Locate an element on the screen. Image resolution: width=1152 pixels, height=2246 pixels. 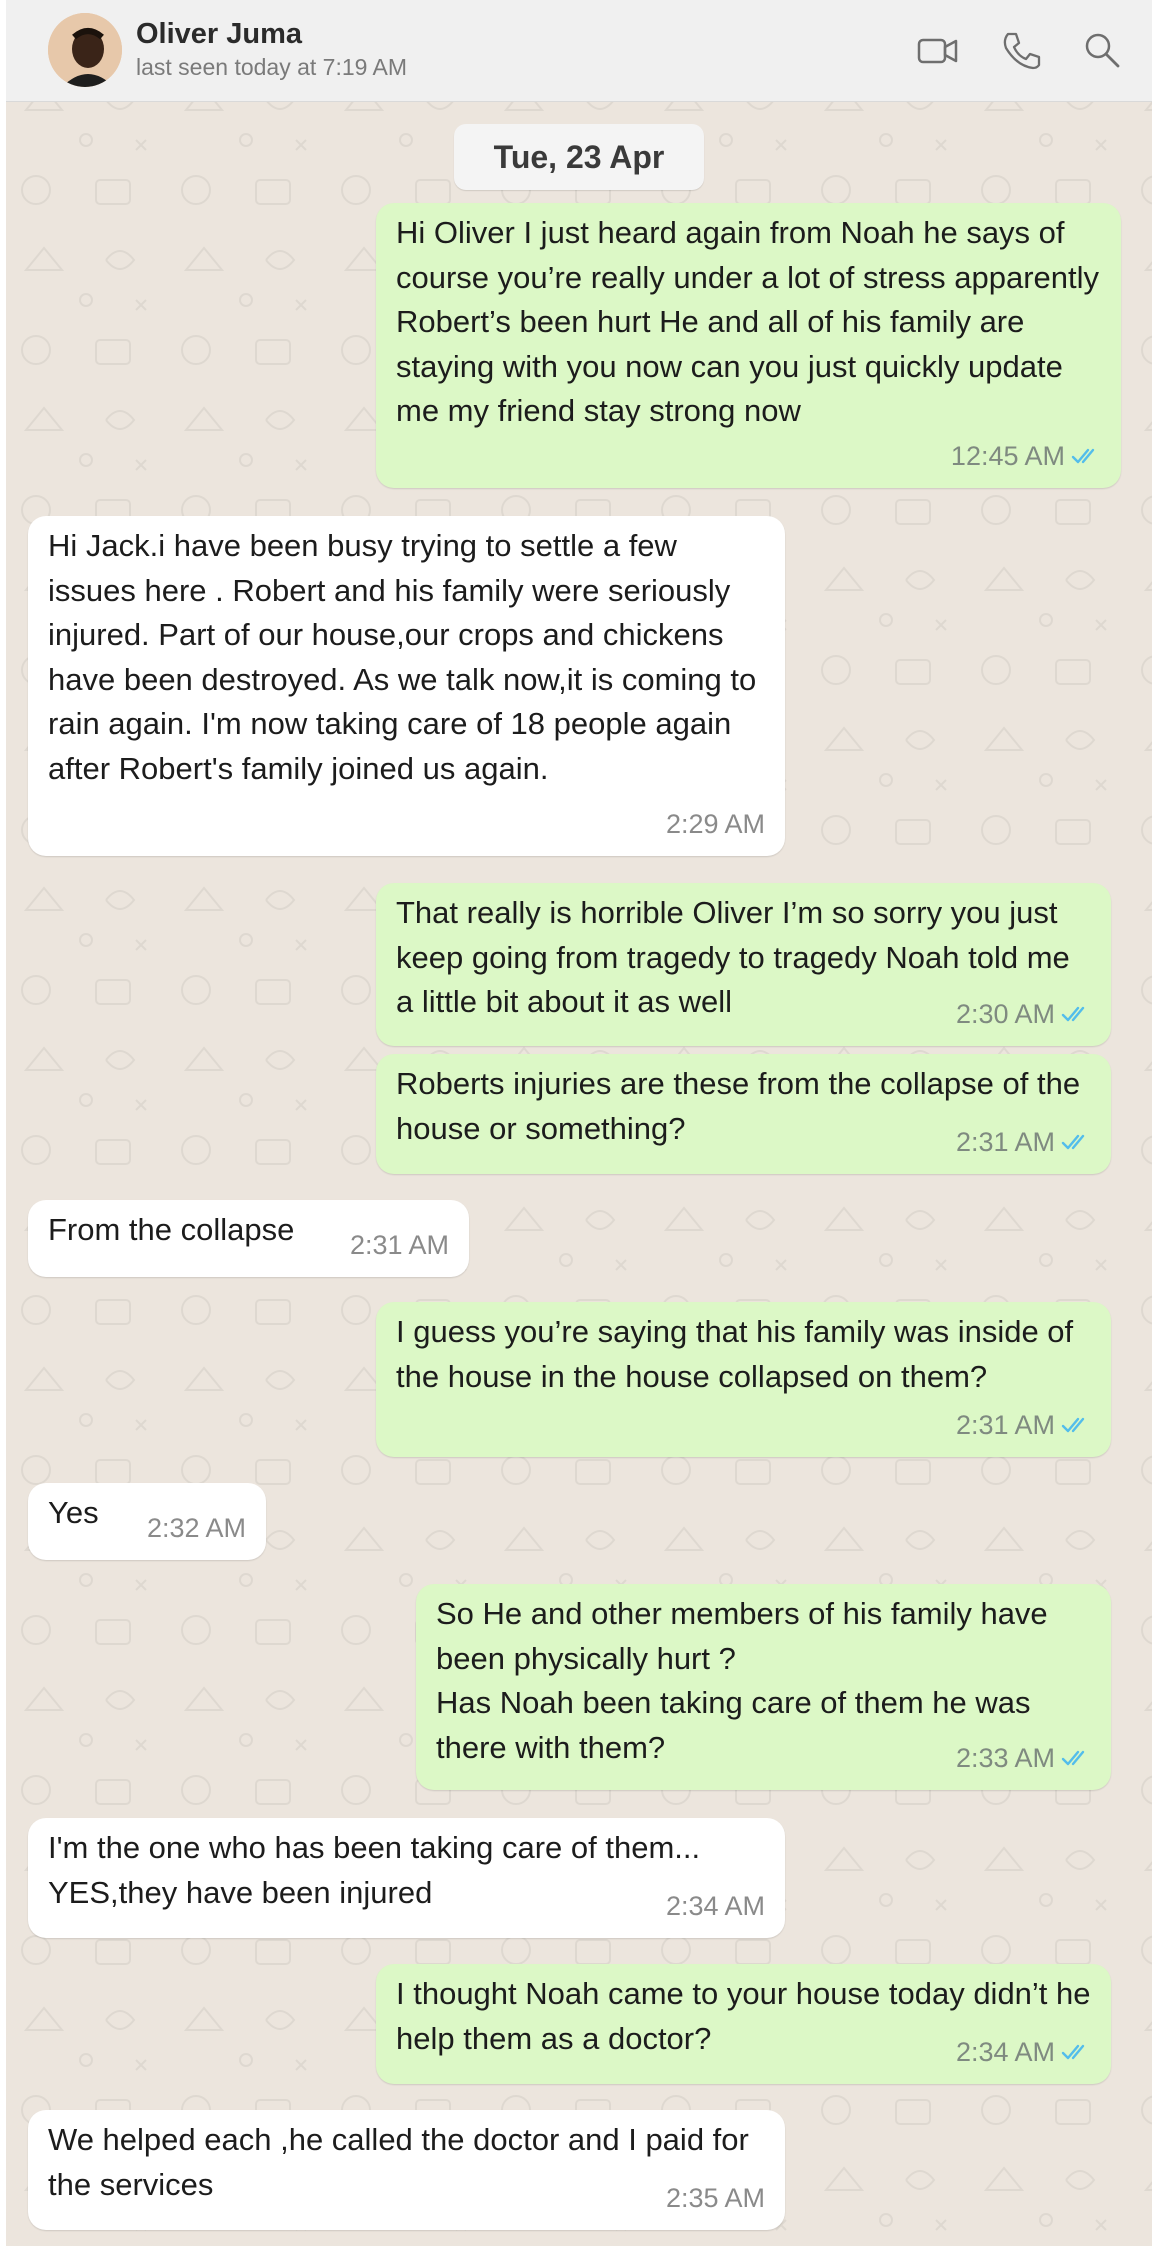
last-seen-status: last seen today at 7:19 AM is located at coordinates (272, 67).